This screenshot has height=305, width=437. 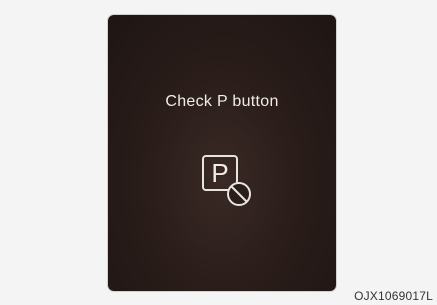 I want to click on warning-message: Check P button, so click(x=222, y=101).